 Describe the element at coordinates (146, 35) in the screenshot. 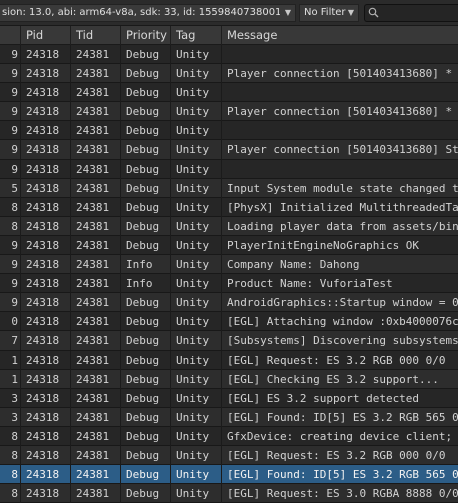

I see `column-header-priority: Priority` at that location.